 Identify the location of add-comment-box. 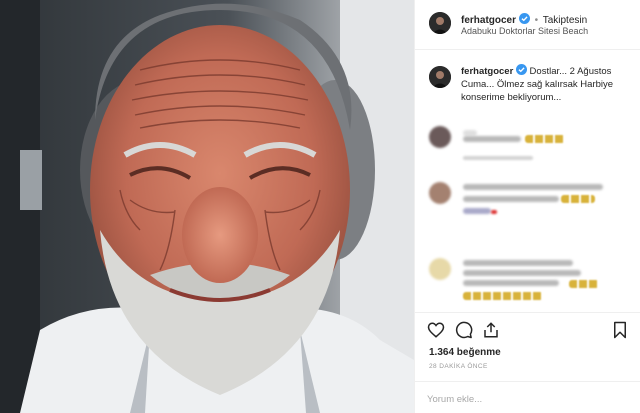
(527, 397).